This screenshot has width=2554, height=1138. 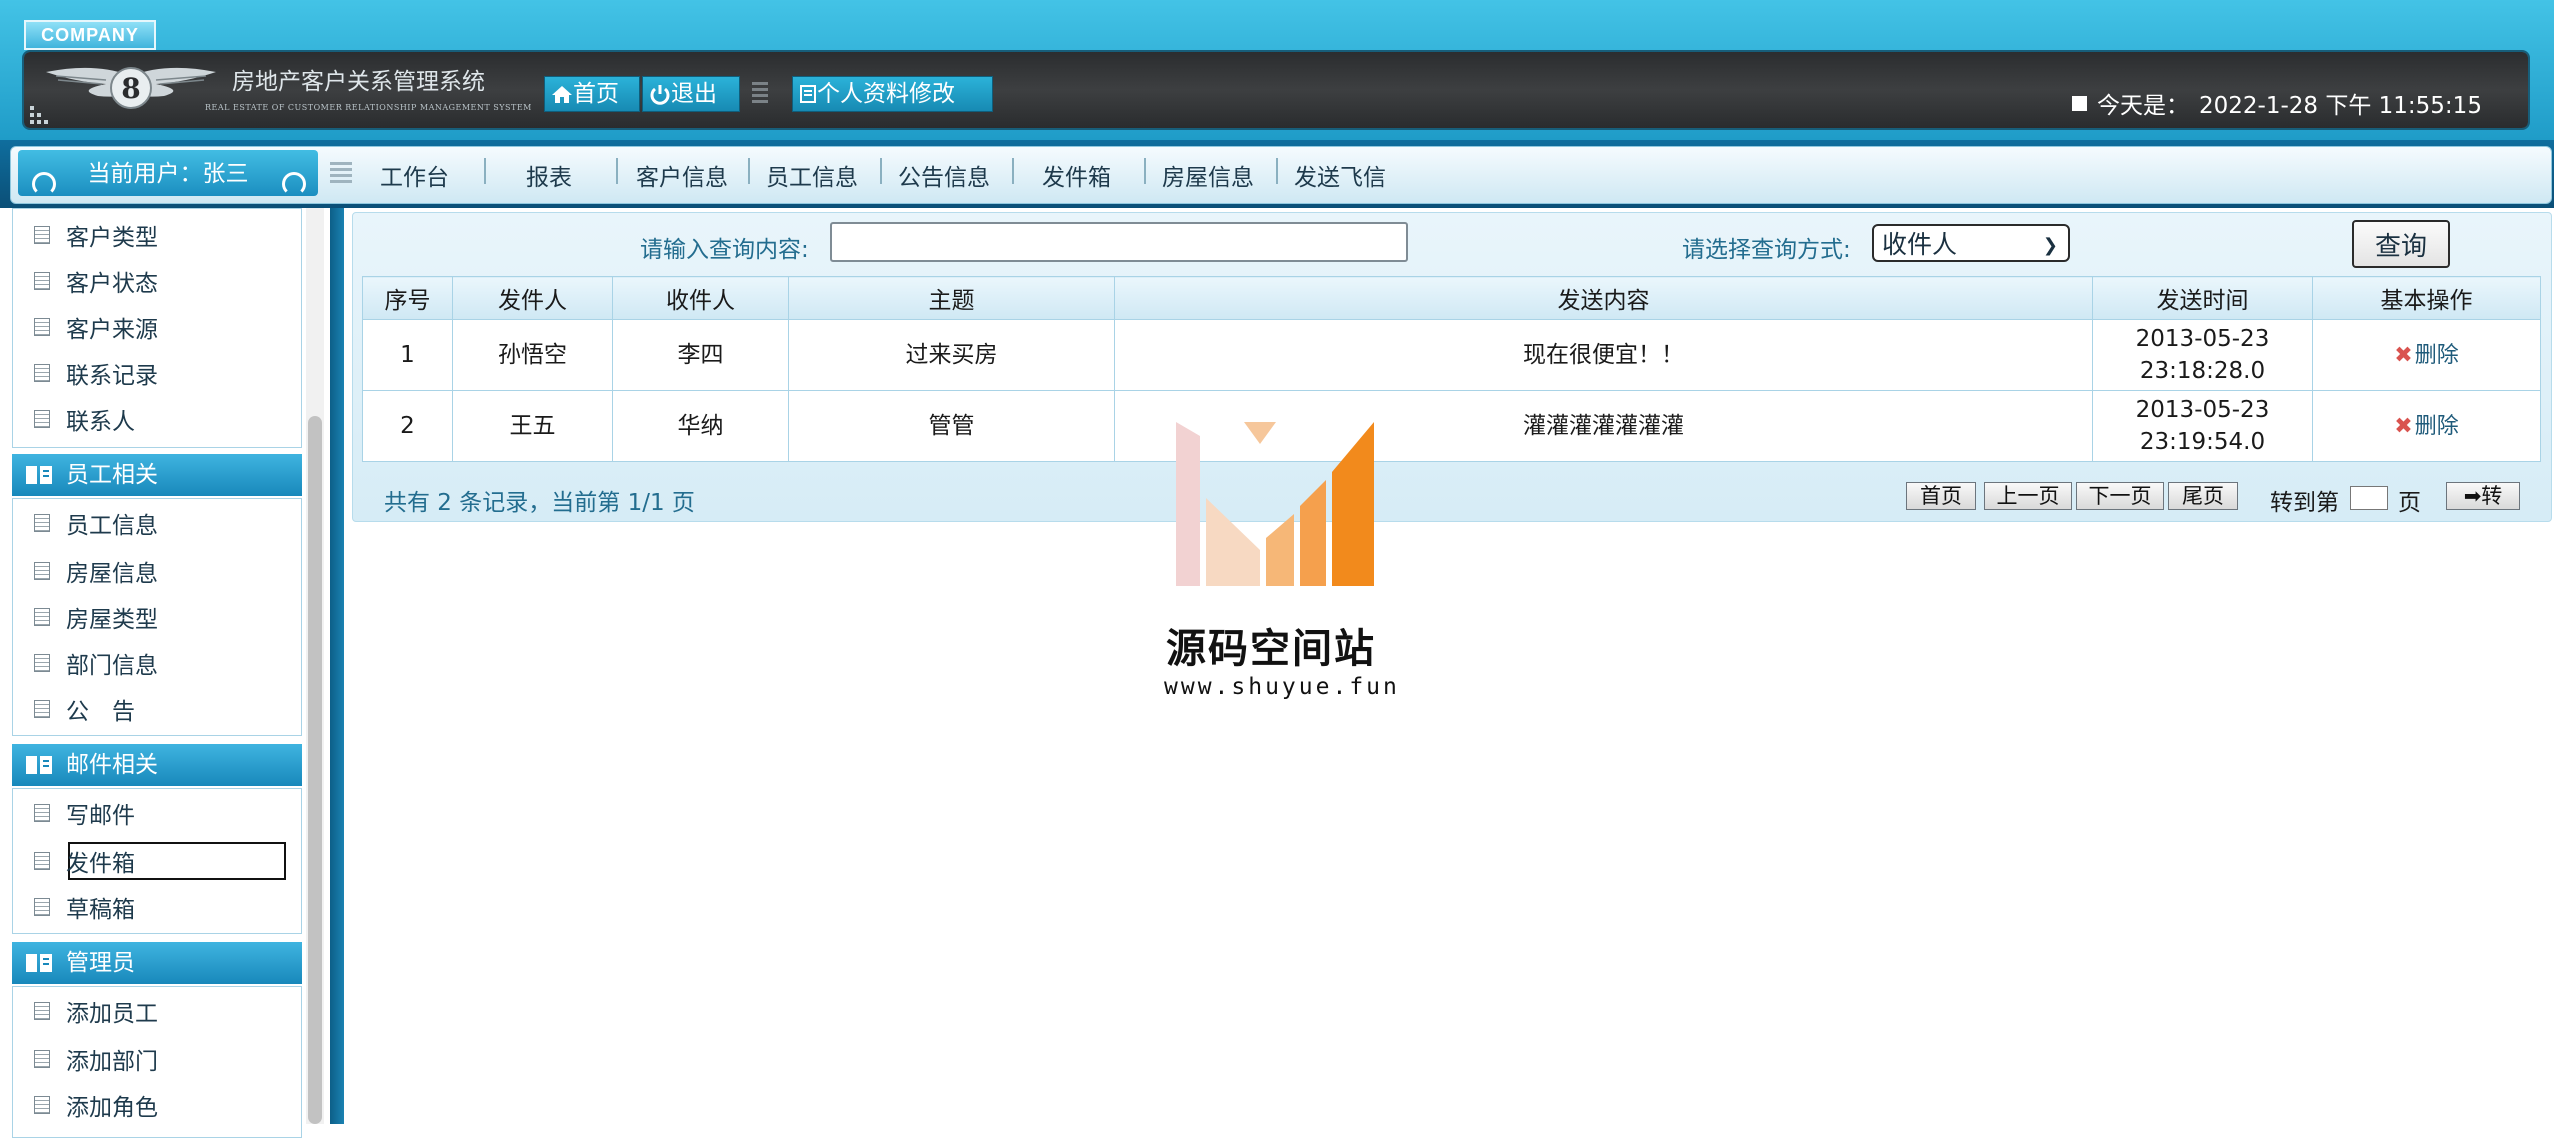 I want to click on sidebar-item-department-info: 部门信息, so click(x=96, y=663).